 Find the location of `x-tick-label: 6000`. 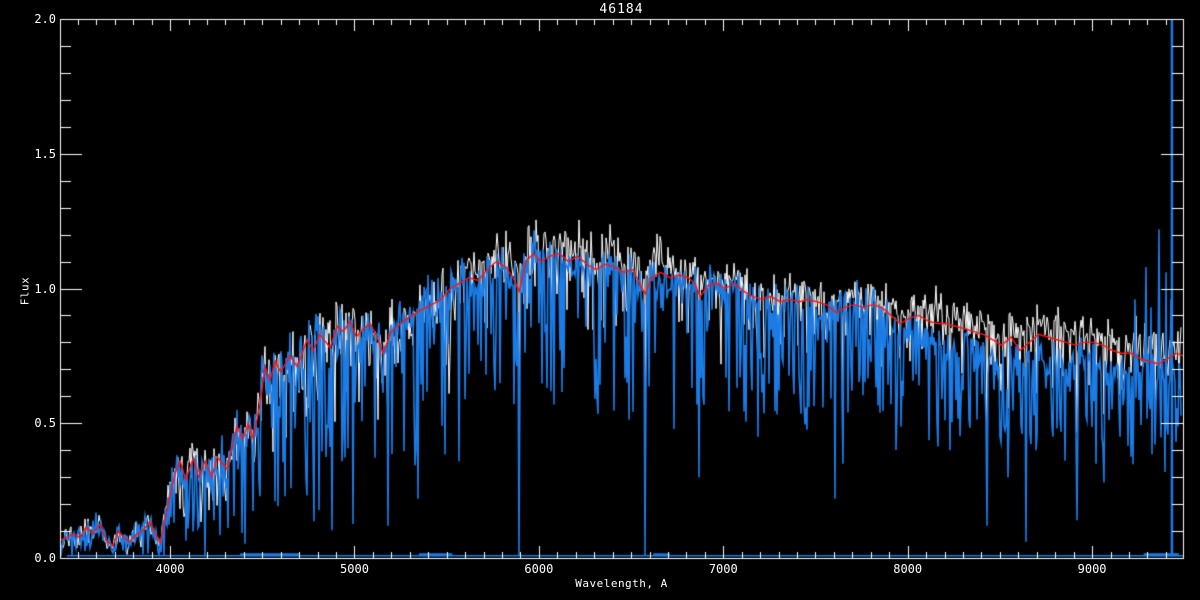

x-tick-label: 6000 is located at coordinates (539, 569).